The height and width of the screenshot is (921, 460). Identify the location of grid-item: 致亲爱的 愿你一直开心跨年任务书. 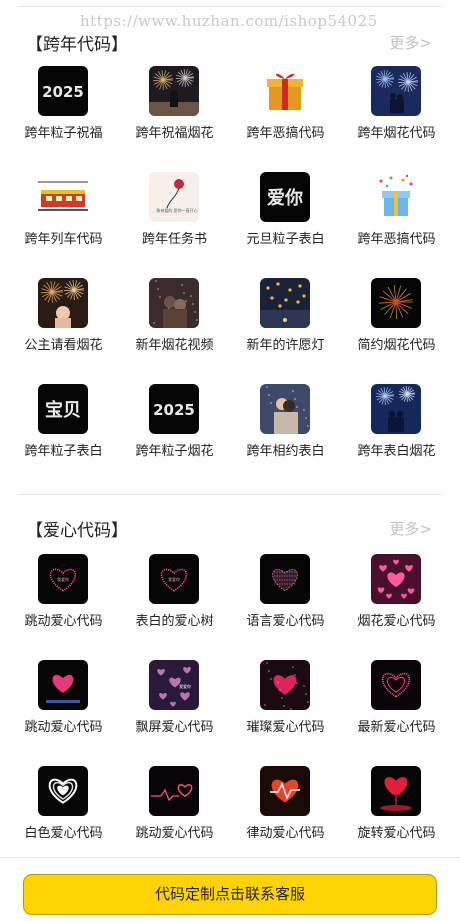
(174, 225).